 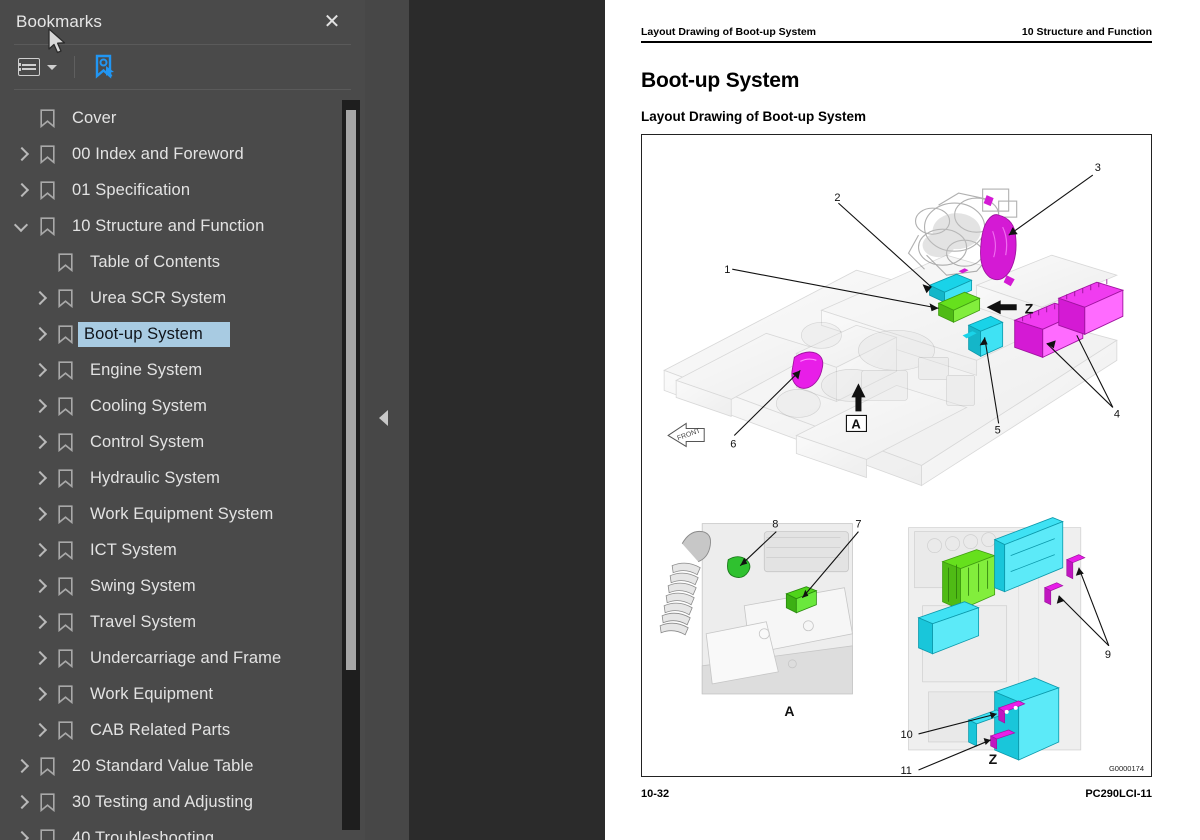 I want to click on bookmark-item-00-index-and-foreword: 00 Index and Foreword, so click(x=182, y=154).